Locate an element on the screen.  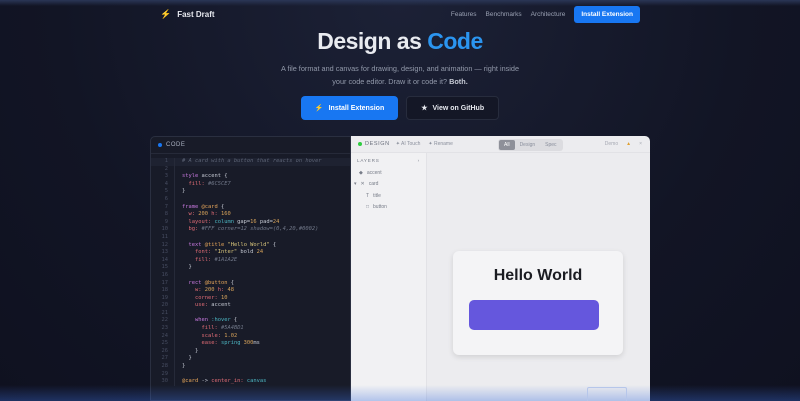
preview-card: Hello World is located at coordinates (538, 303).